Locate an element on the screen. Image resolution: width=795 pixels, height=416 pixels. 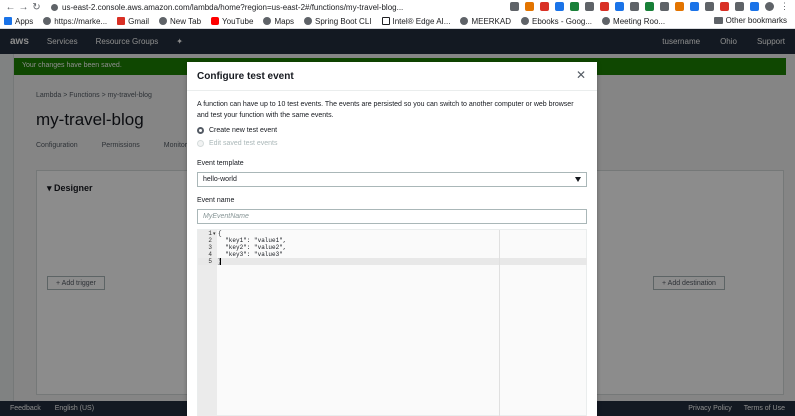
other-bookmarks-label: Other bookmarks is located at coordinates (756, 20).